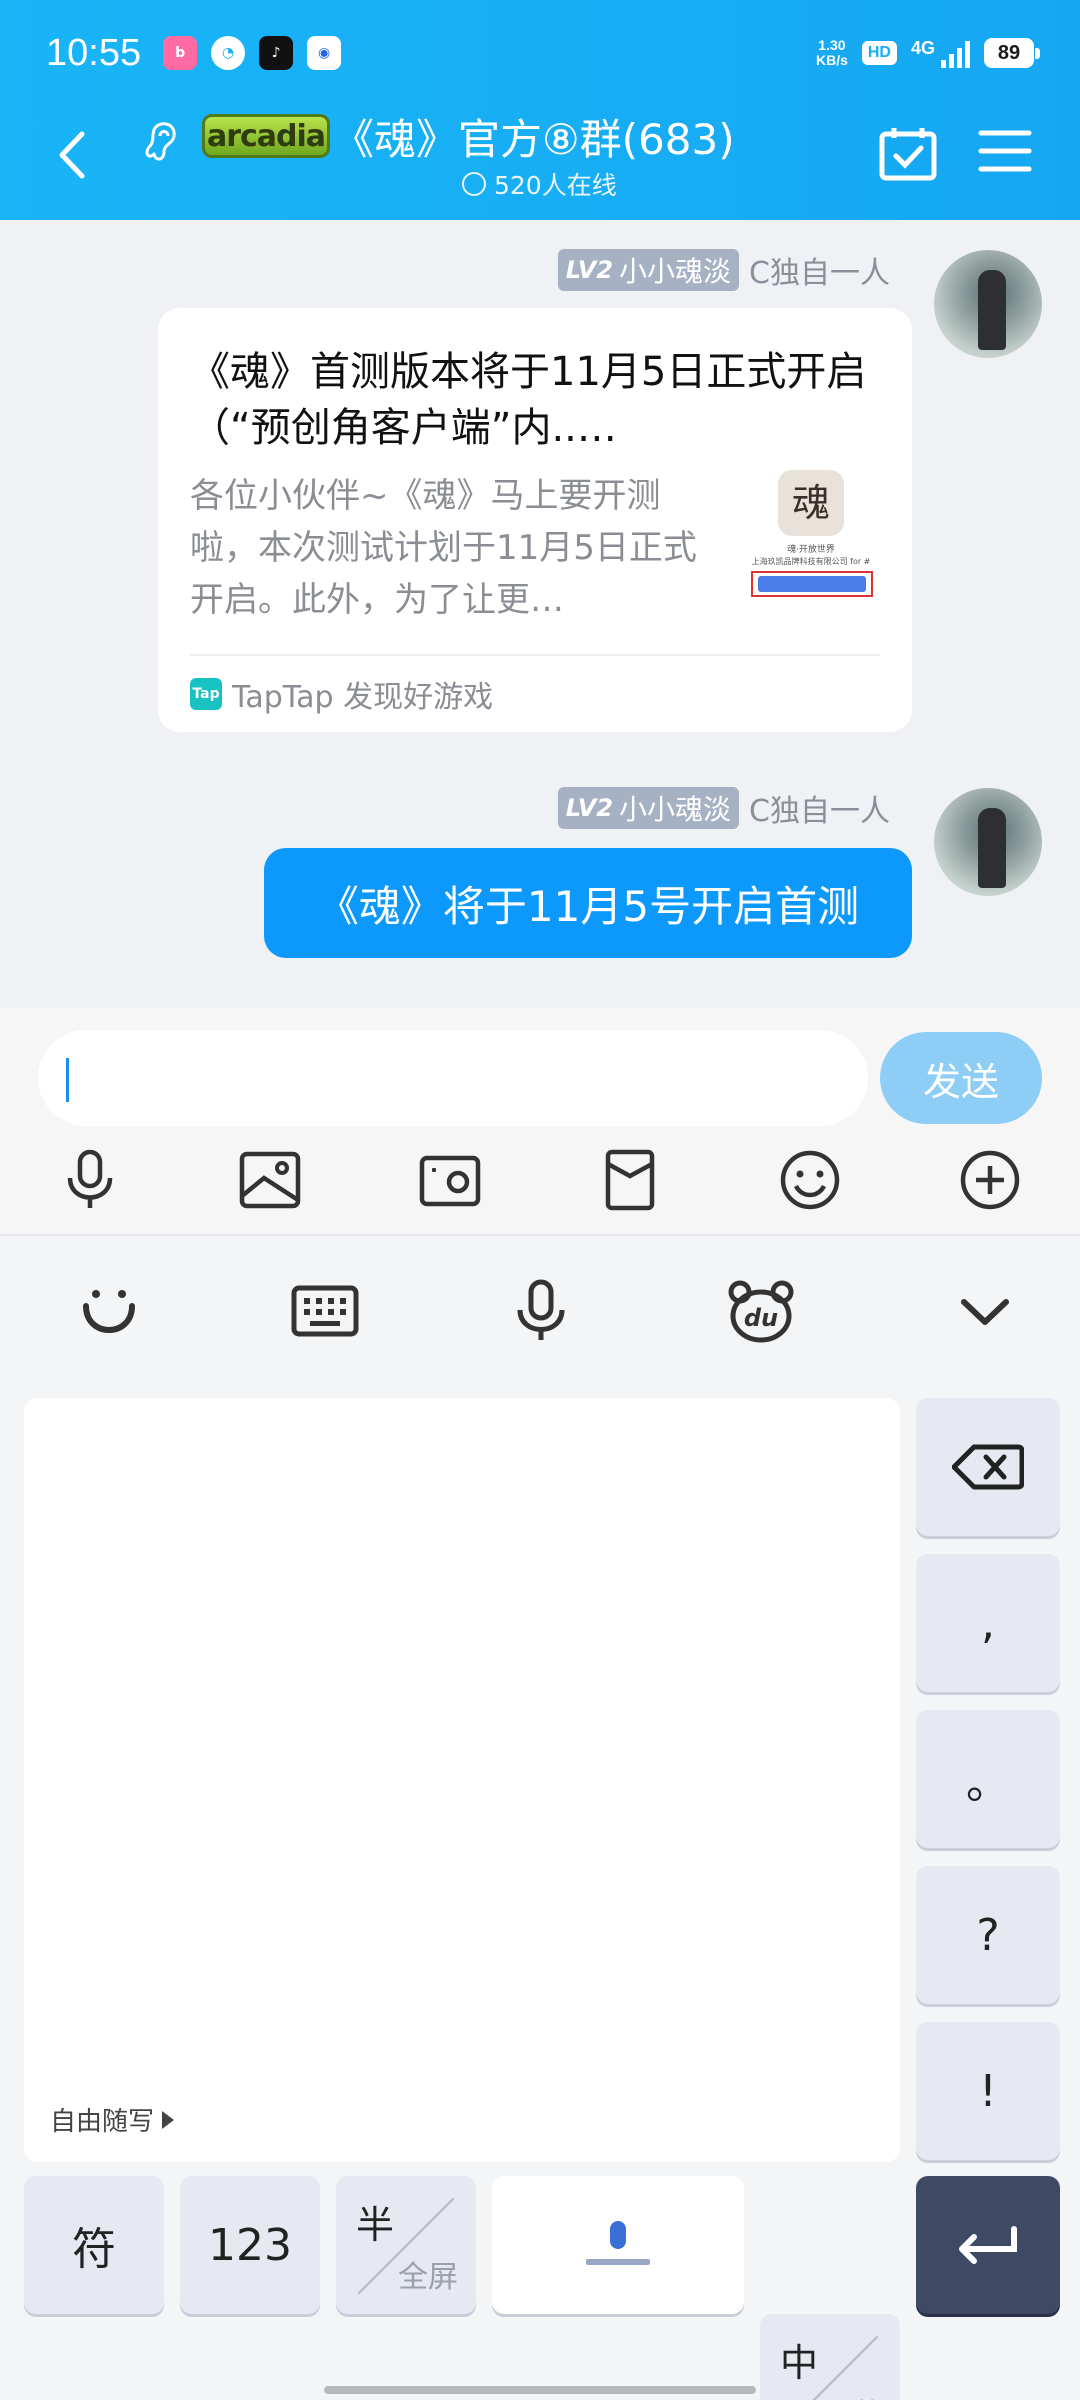 The height and width of the screenshot is (2400, 1080). What do you see at coordinates (810, 1180) in the screenshot?
I see `emoji-icon` at bounding box center [810, 1180].